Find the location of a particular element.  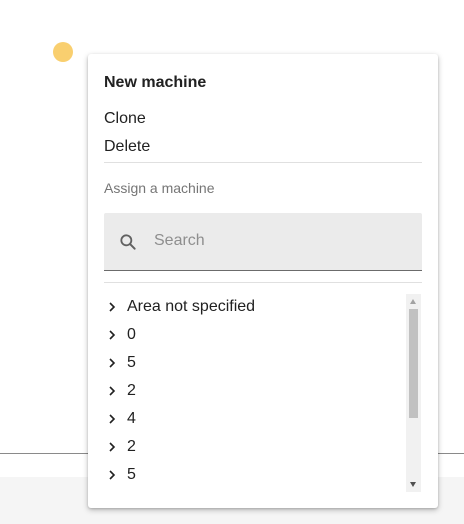

scroll-down-arrow-icon is located at coordinates (413, 484).